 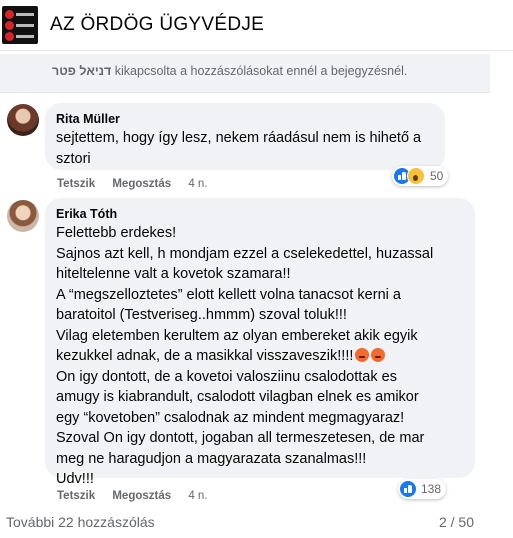 I want to click on scrollbar, so click(x=503, y=295).